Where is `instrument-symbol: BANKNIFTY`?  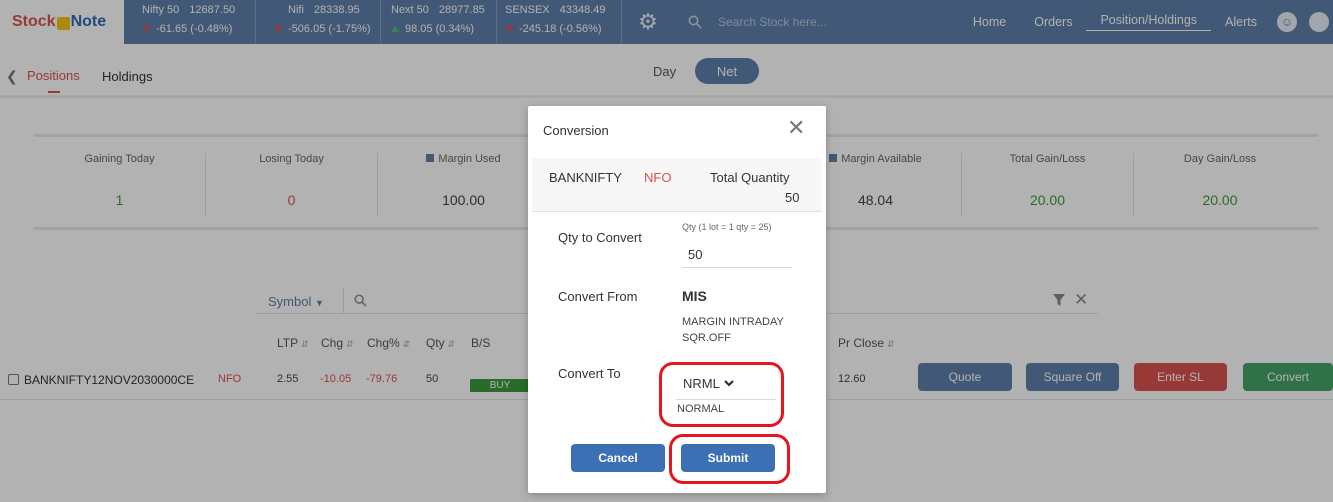
instrument-symbol: BANKNIFTY is located at coordinates (585, 177).